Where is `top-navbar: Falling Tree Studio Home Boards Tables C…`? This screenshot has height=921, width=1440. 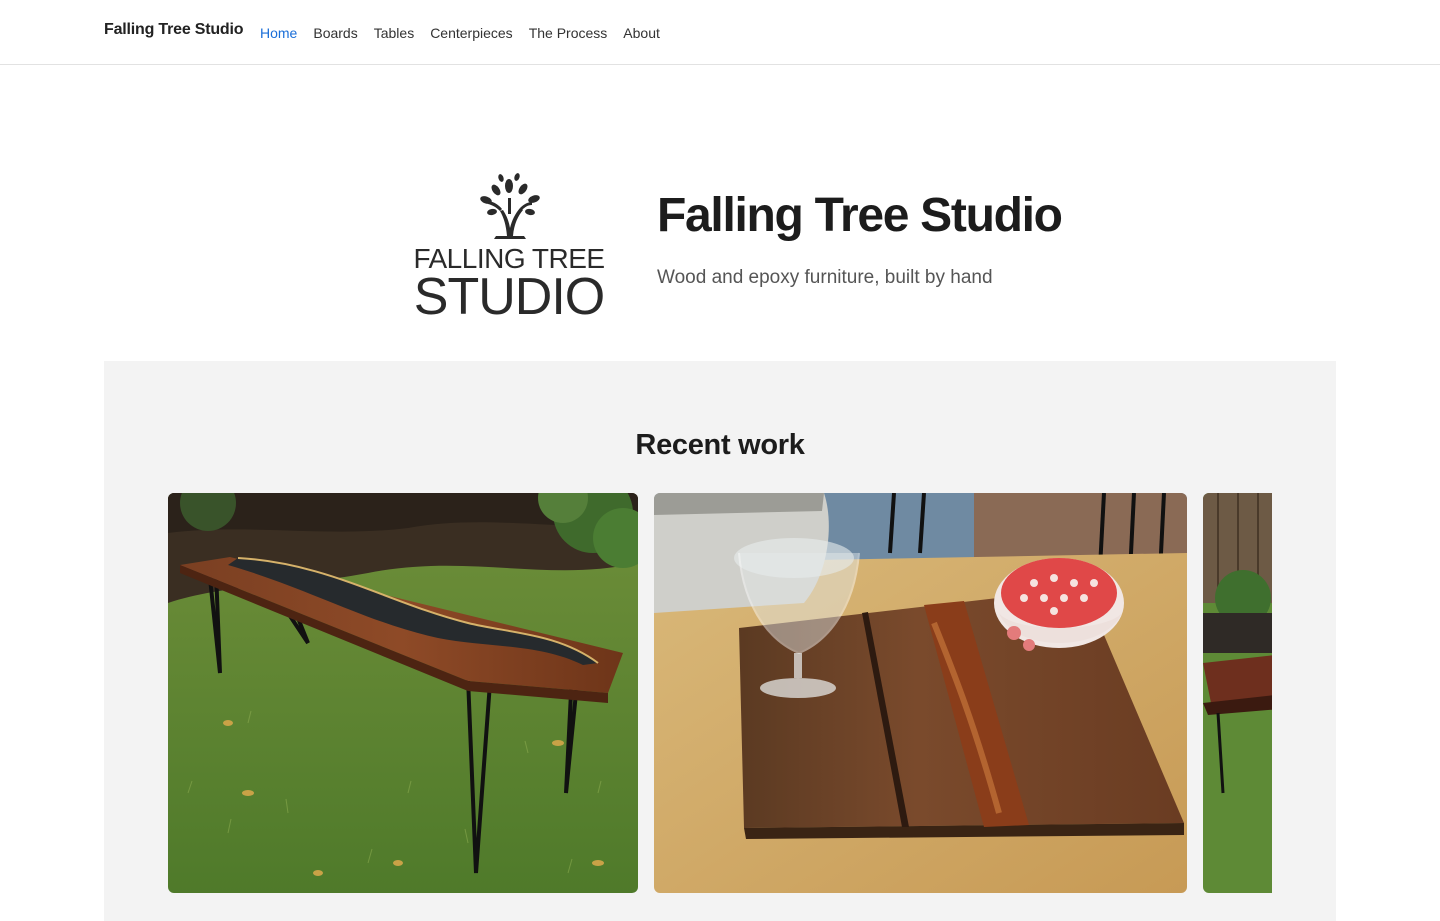
top-navbar: Falling Tree Studio Home Boards Tables C… is located at coordinates (720, 32).